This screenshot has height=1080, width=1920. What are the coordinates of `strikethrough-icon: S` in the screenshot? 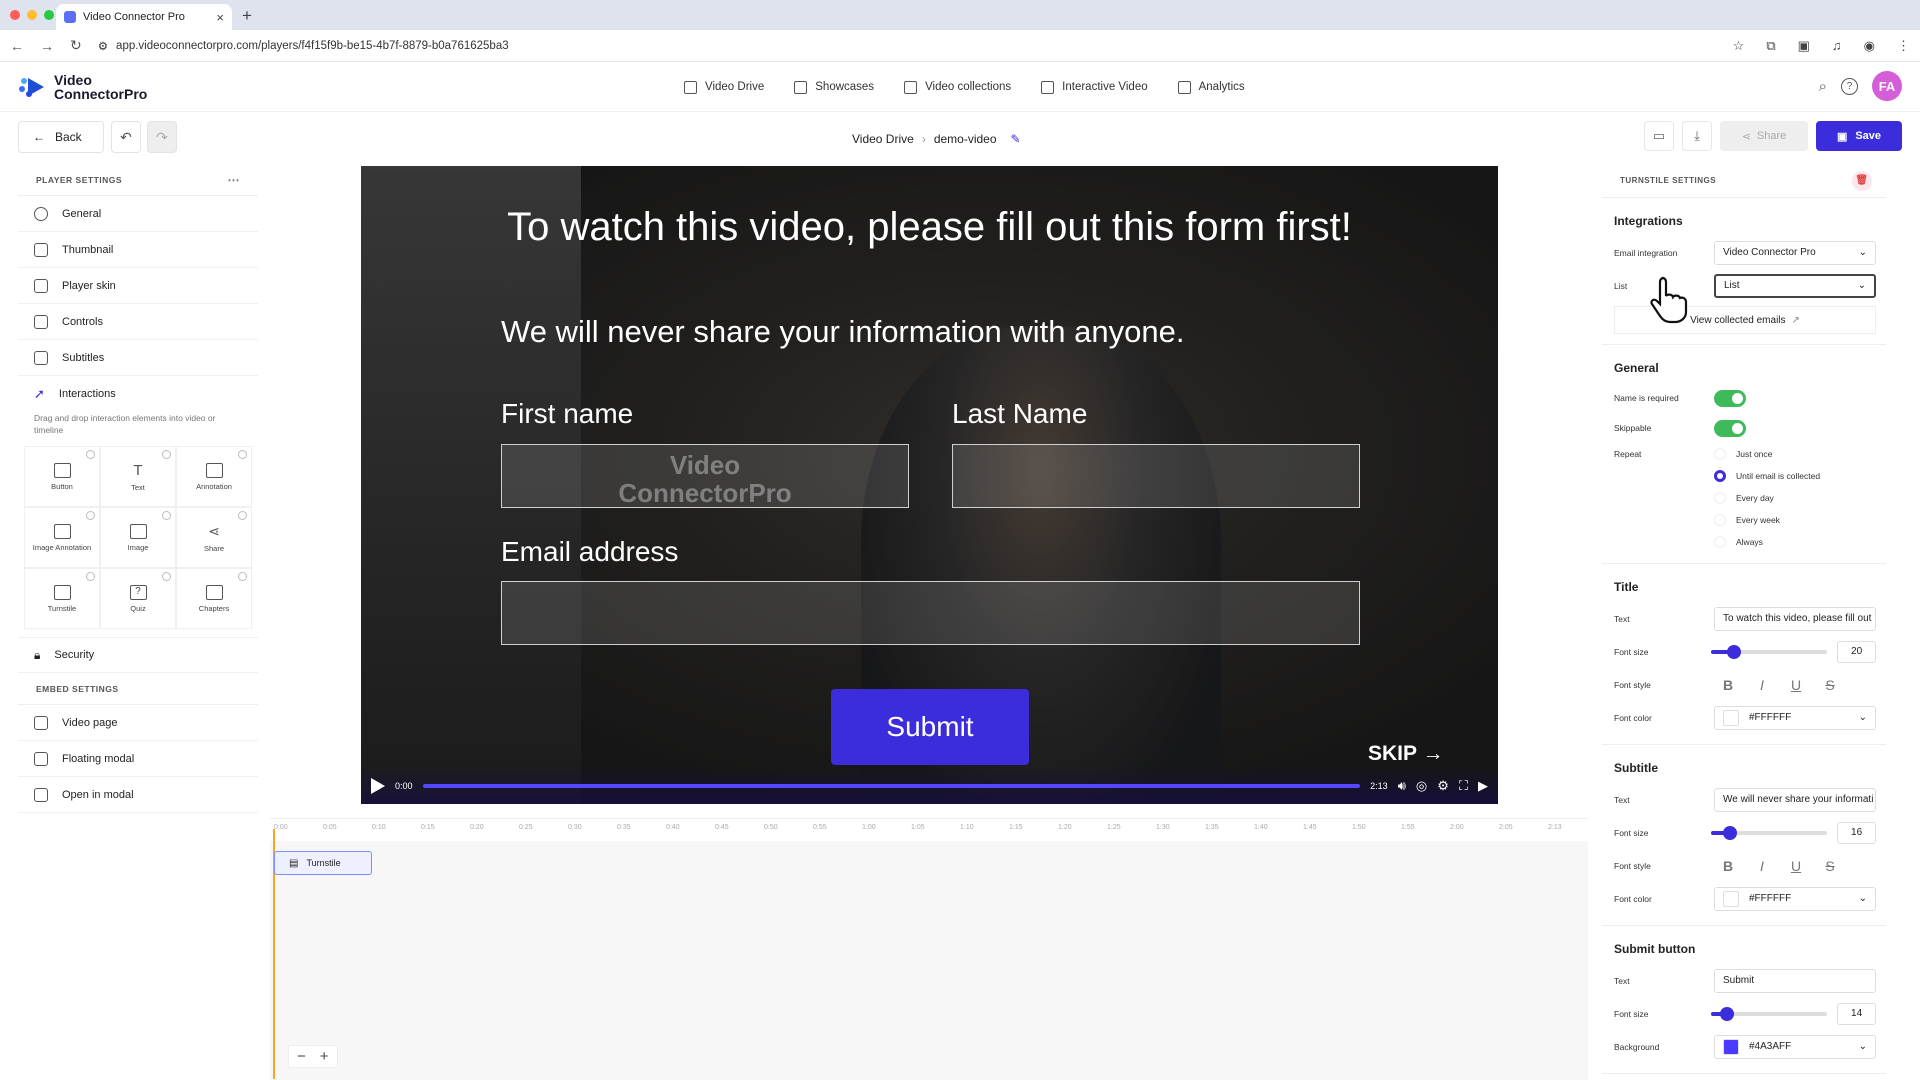 It's located at (1830, 685).